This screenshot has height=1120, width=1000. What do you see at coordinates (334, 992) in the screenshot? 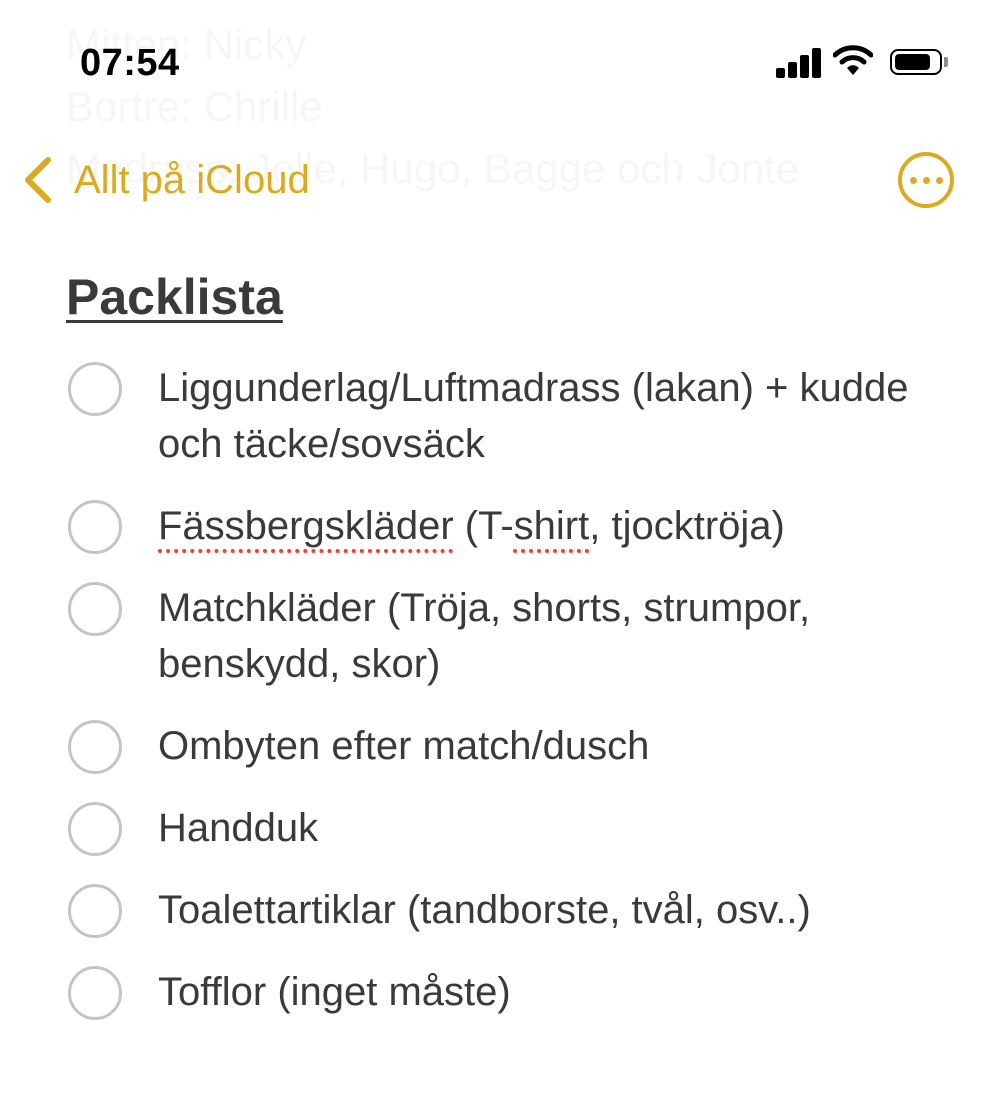
I see `checklist-item-text: Tofflor (inget måste)` at bounding box center [334, 992].